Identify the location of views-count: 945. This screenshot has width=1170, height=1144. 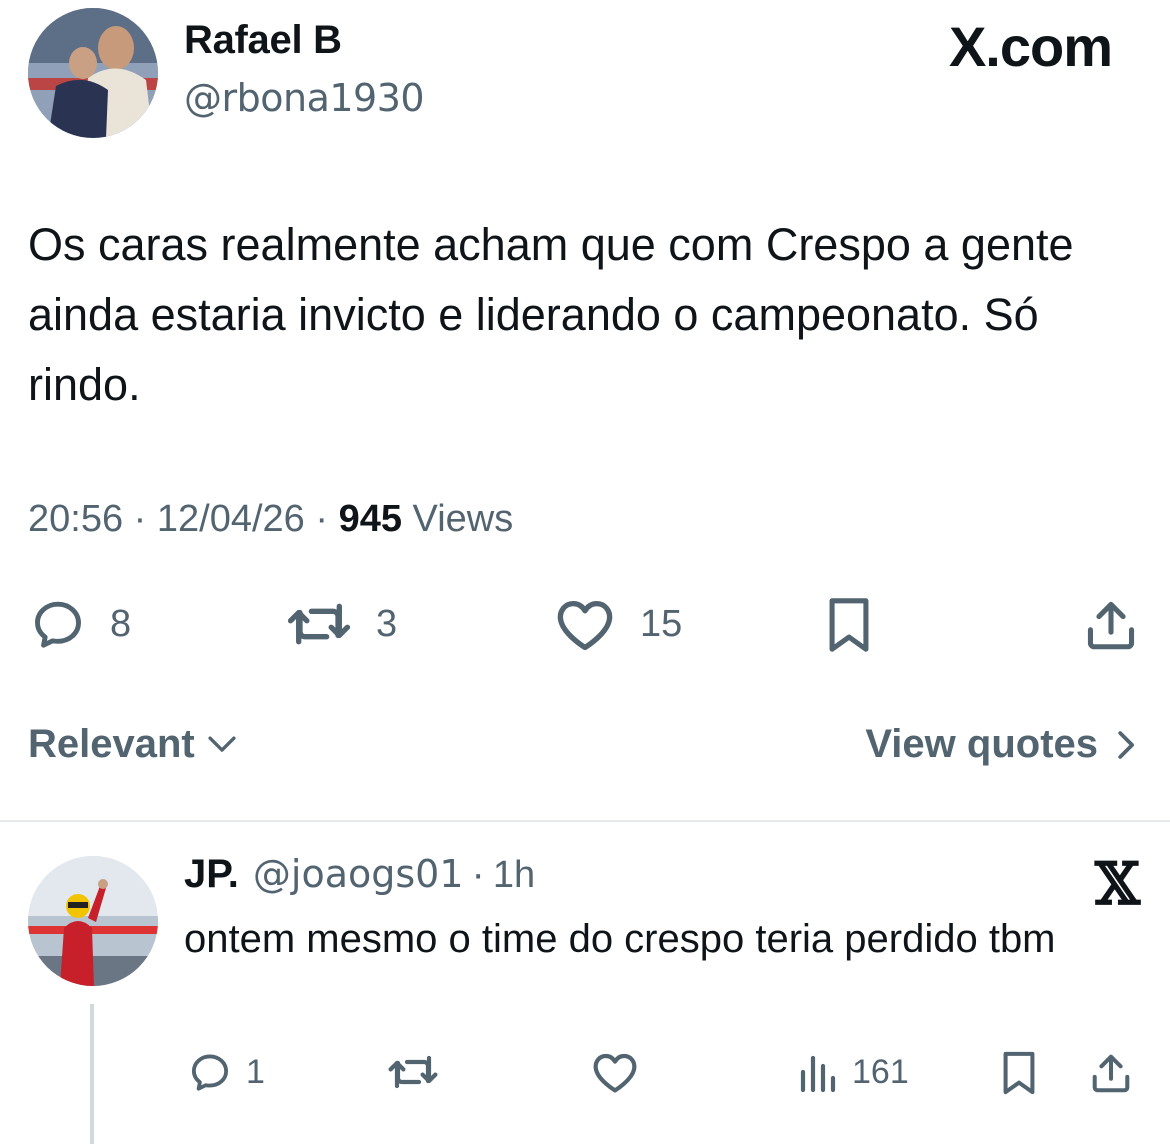
(370, 519).